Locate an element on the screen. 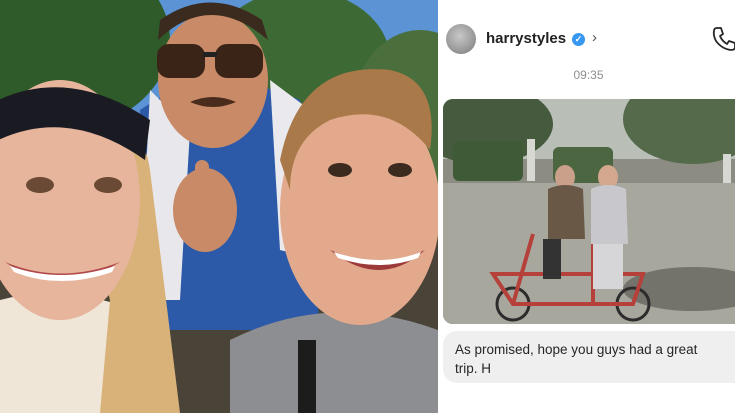 The width and height of the screenshot is (735, 413). phone-icon is located at coordinates (723, 39).